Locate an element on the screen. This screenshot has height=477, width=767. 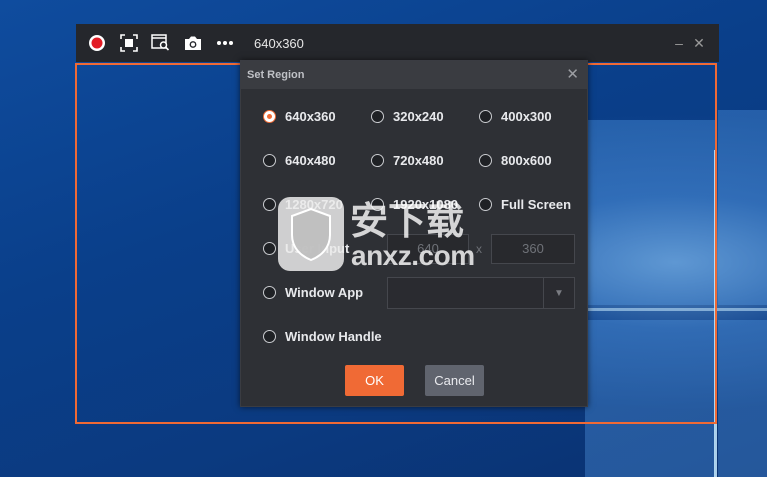
user-input-height-field: 360 is located at coordinates (533, 249).